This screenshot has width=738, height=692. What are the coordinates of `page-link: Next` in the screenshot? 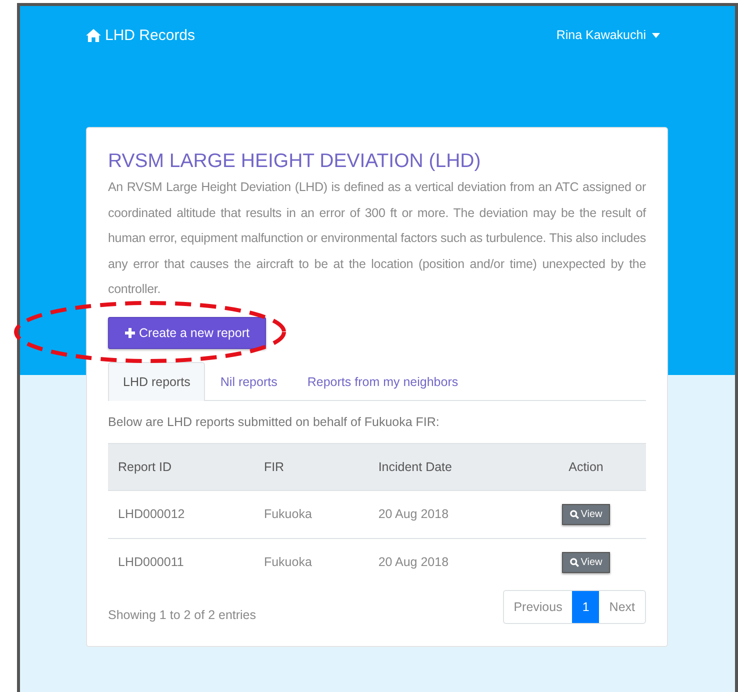 It's located at (622, 606).